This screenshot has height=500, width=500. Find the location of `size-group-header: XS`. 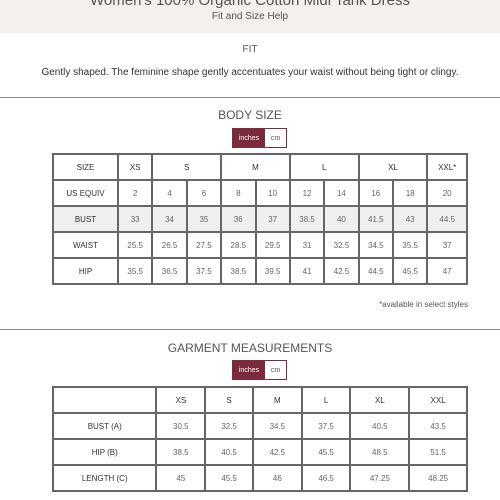

size-group-header: XS is located at coordinates (135, 167).